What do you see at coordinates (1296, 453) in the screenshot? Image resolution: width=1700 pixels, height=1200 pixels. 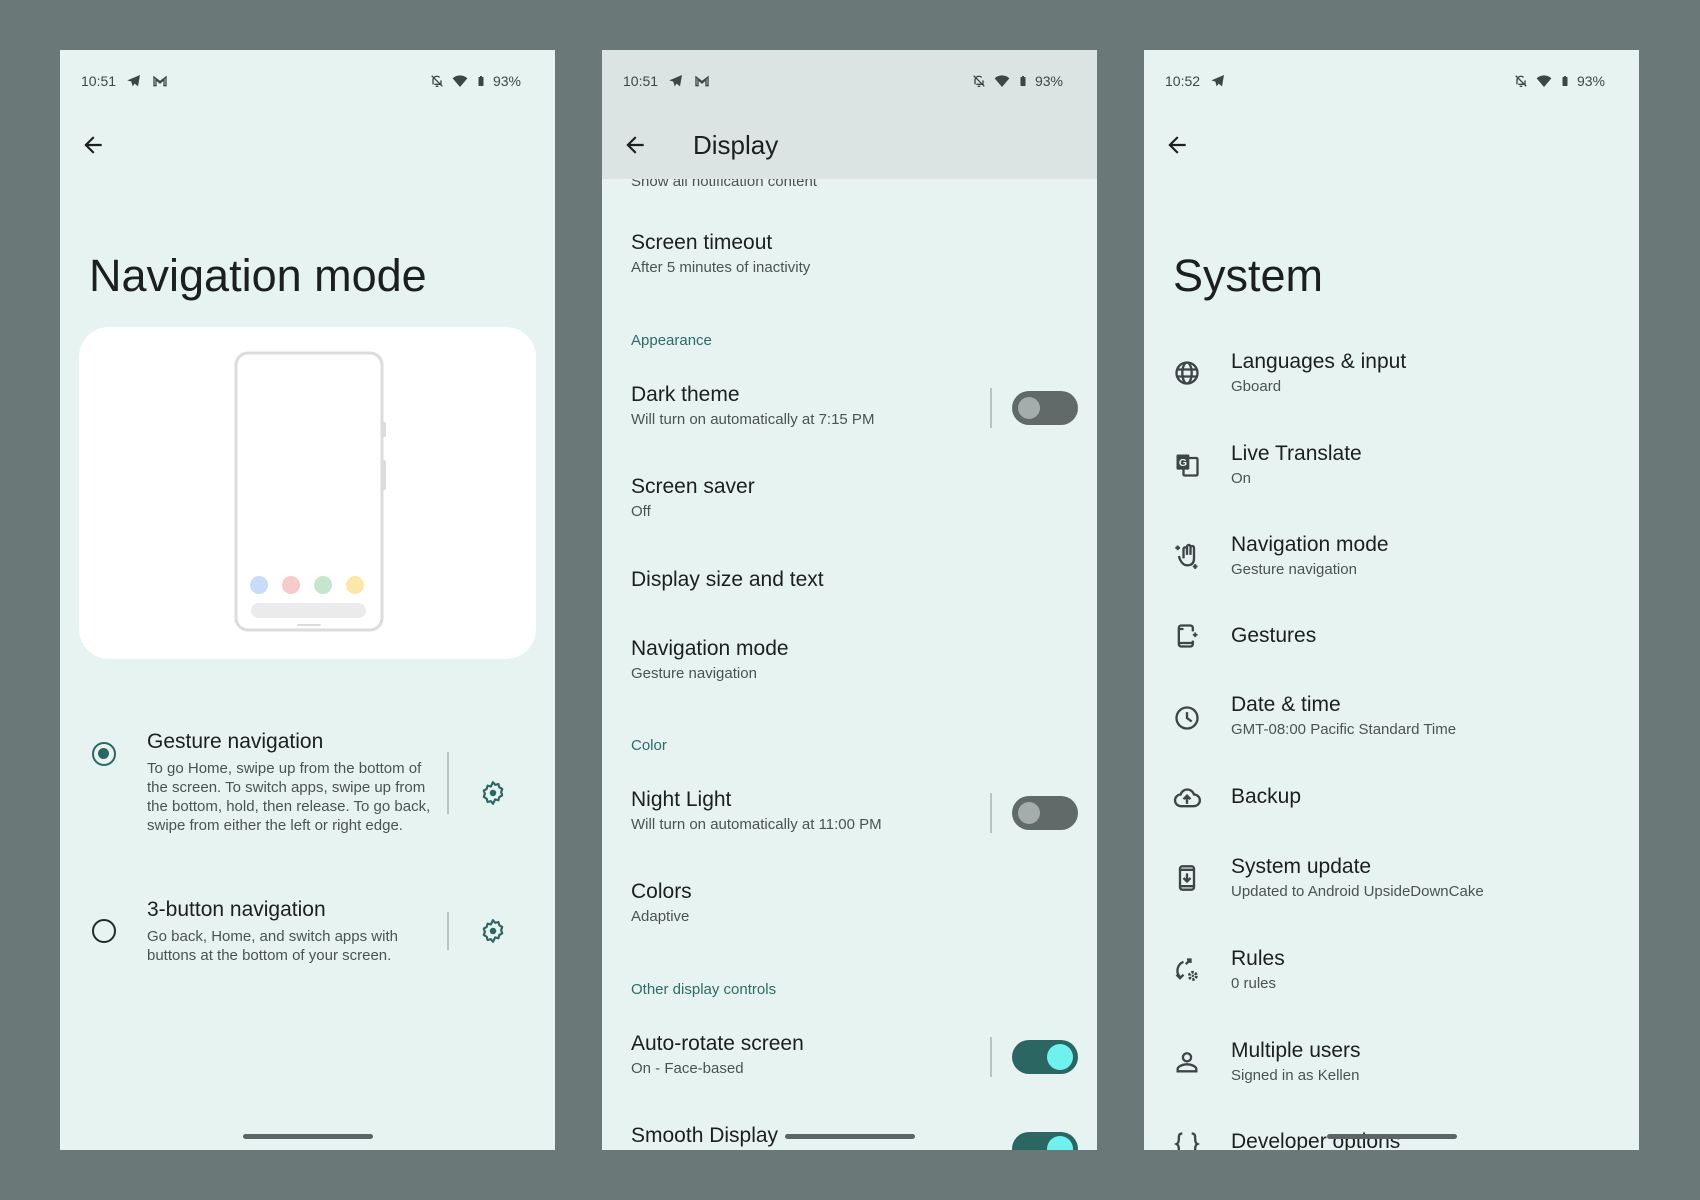 I see `setting-title: Live Translate` at bounding box center [1296, 453].